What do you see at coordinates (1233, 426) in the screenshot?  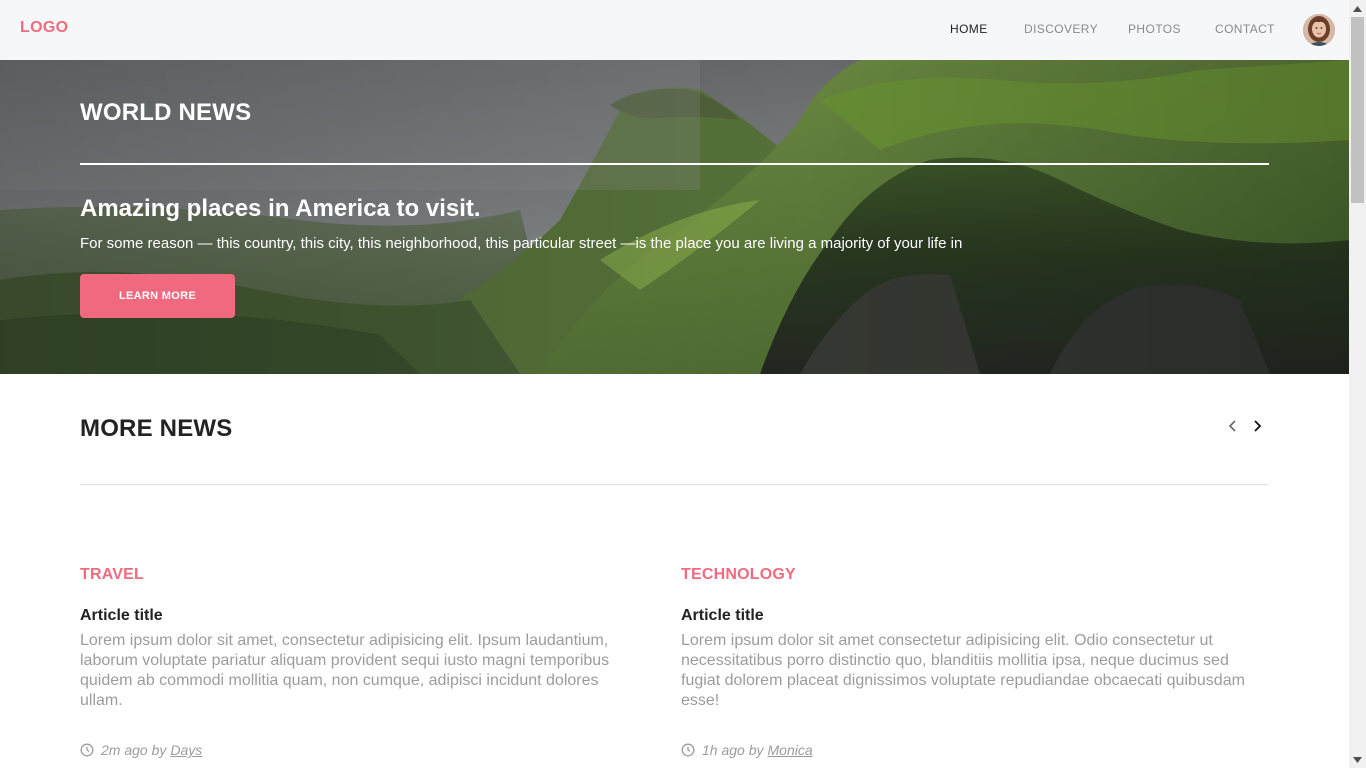 I see `chevron-left-icon` at bounding box center [1233, 426].